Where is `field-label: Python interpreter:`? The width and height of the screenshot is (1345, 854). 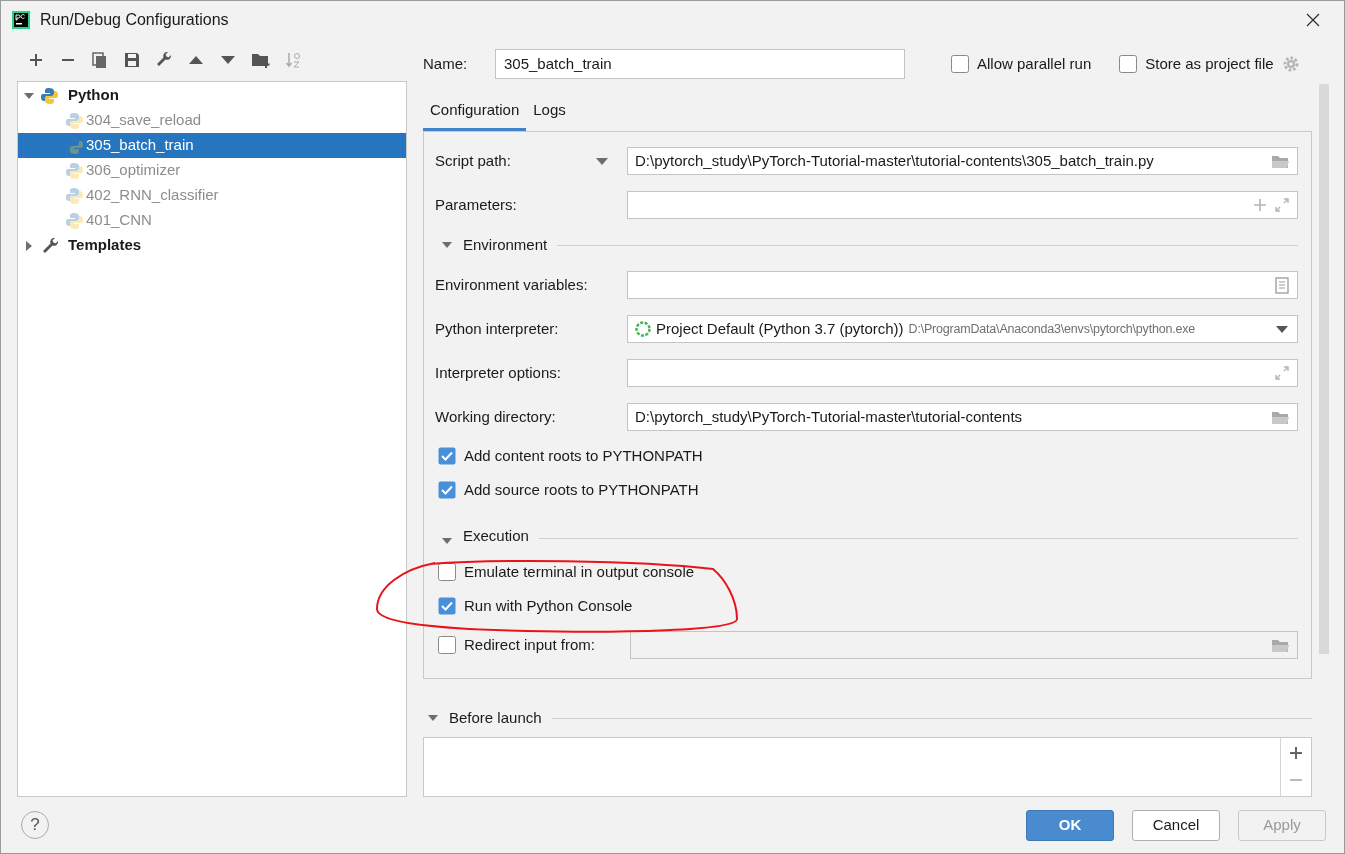
field-label: Python interpreter: is located at coordinates (497, 328).